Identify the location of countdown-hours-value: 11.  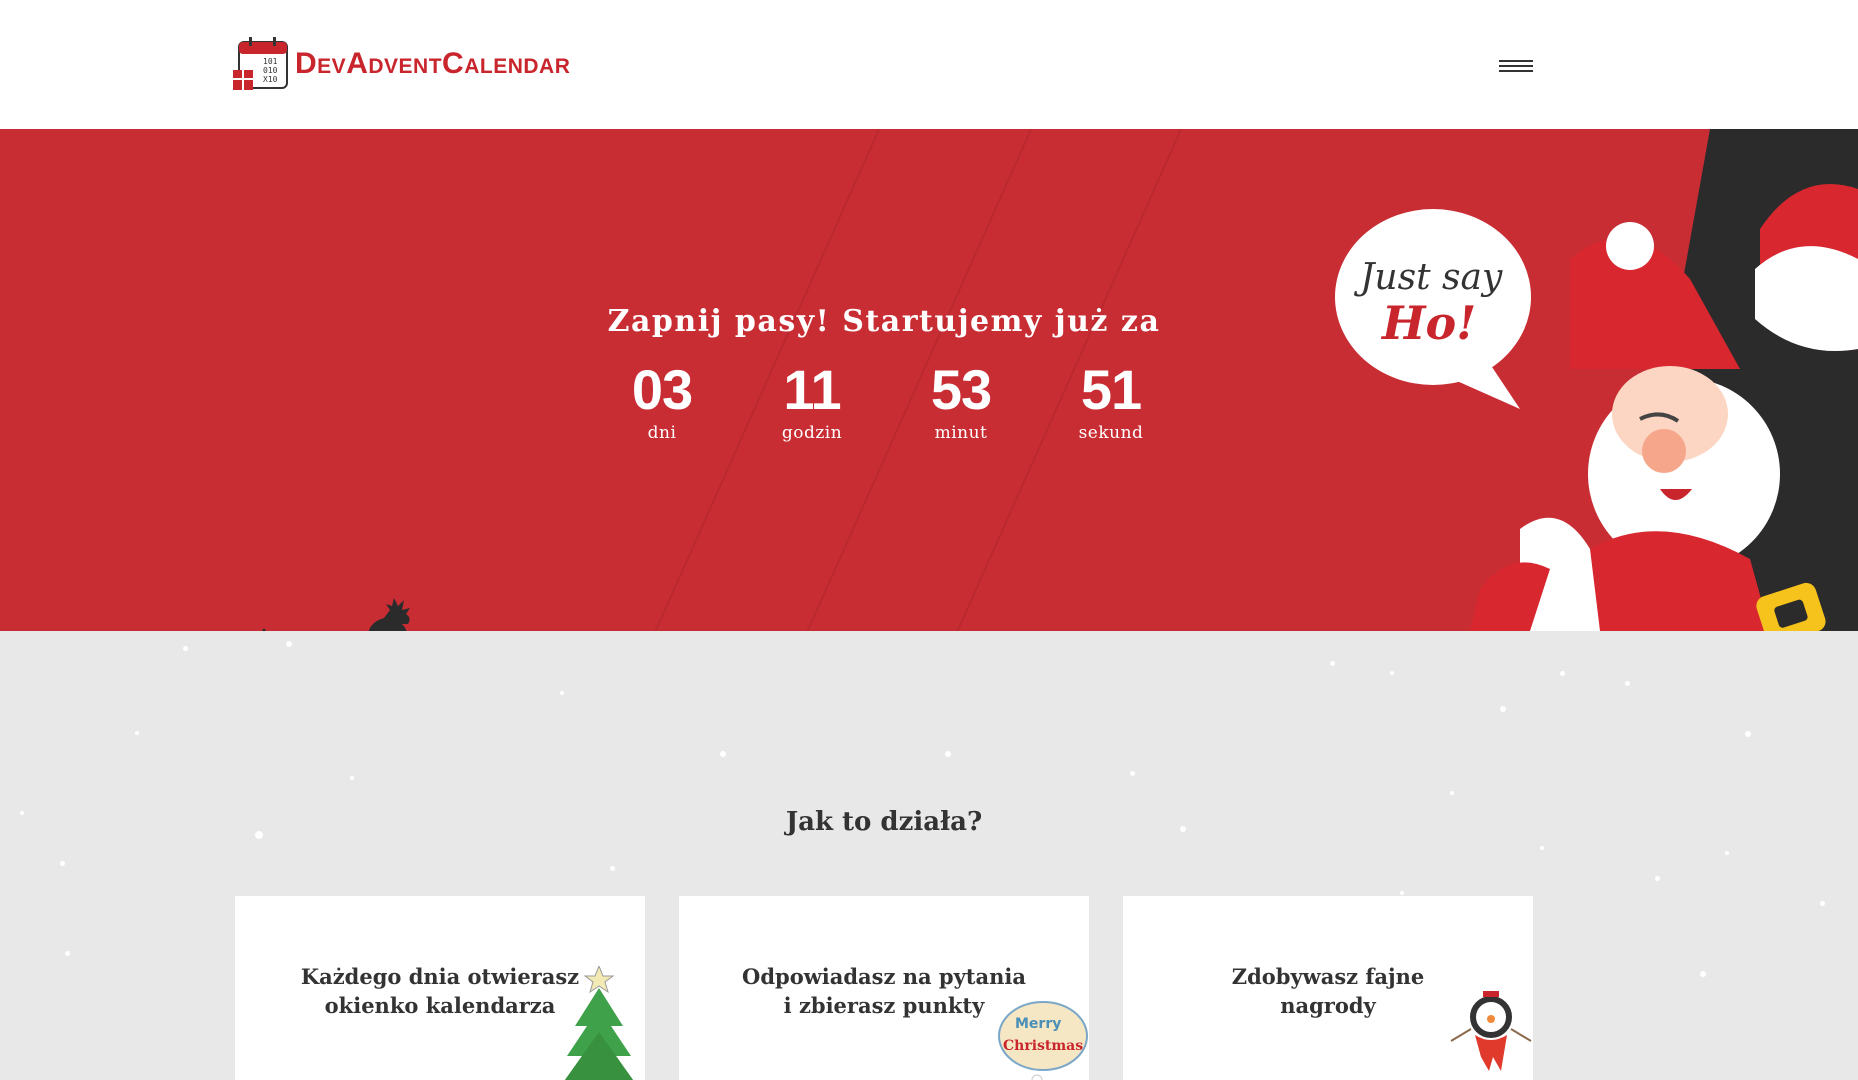
(812, 389).